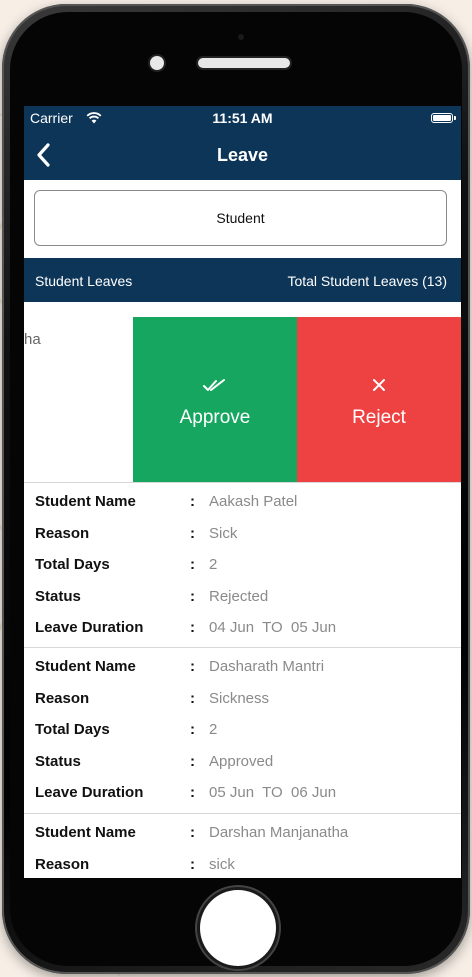 The width and height of the screenshot is (472, 977). I want to click on student-name-value: Aakash Patel, so click(253, 501).